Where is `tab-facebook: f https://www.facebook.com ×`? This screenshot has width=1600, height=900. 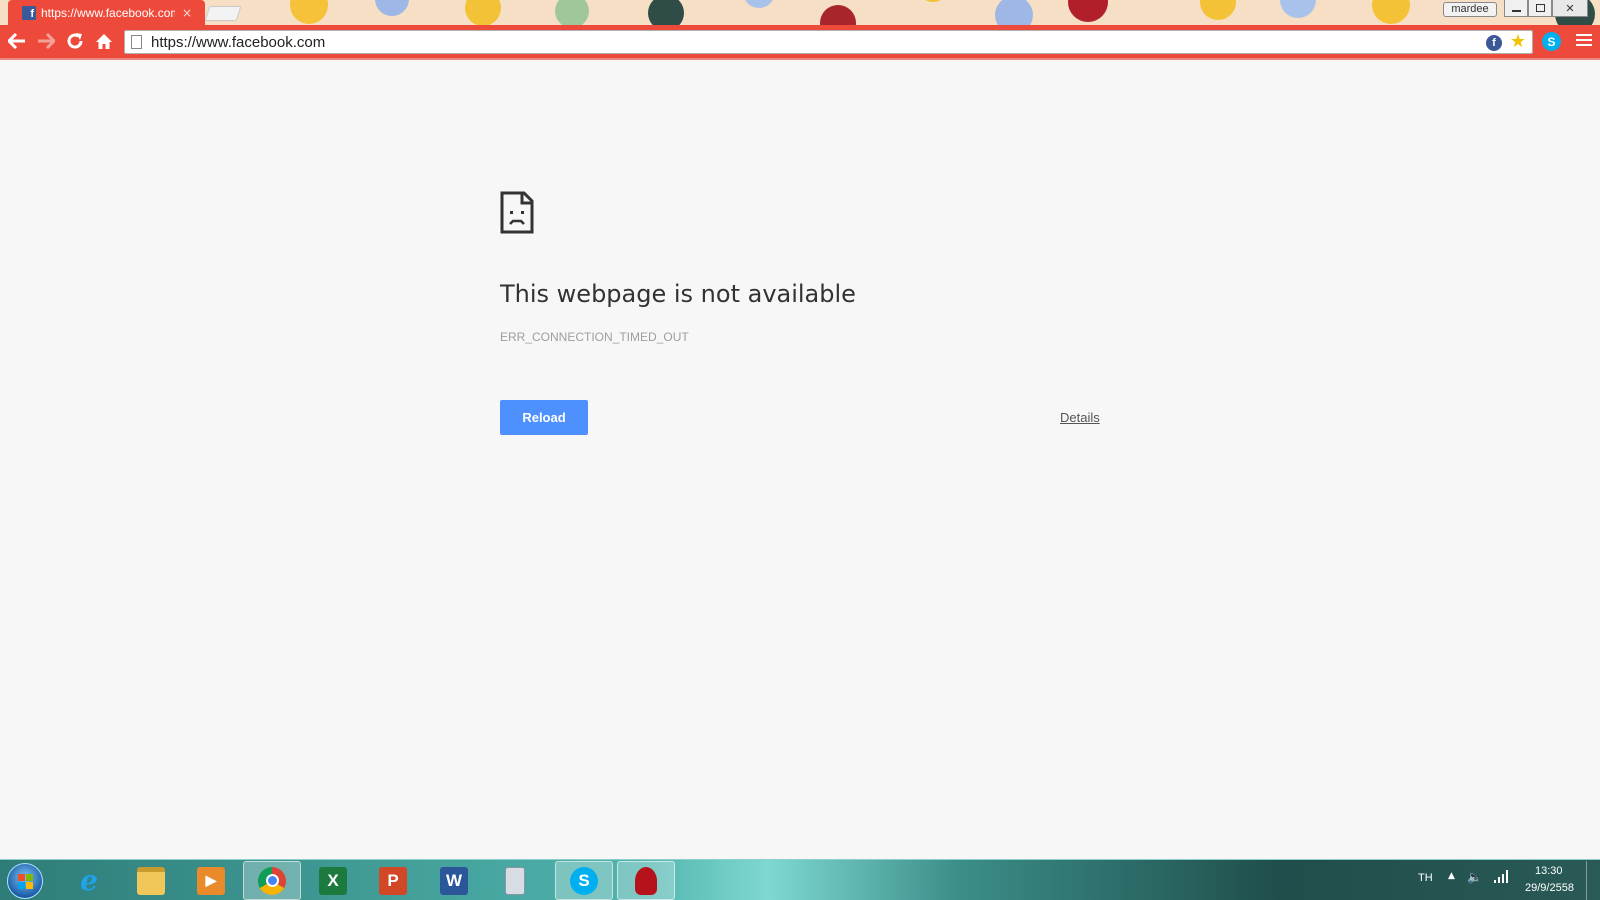
tab-facebook: f https://www.facebook.com × is located at coordinates (106, 12).